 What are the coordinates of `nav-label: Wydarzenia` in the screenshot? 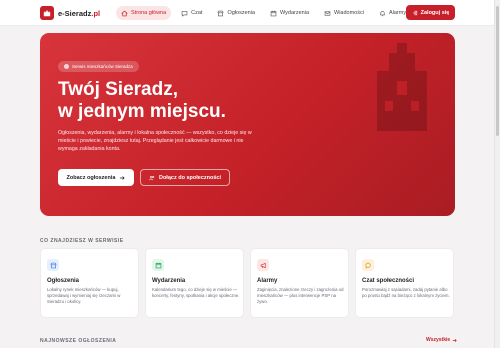 It's located at (295, 13).